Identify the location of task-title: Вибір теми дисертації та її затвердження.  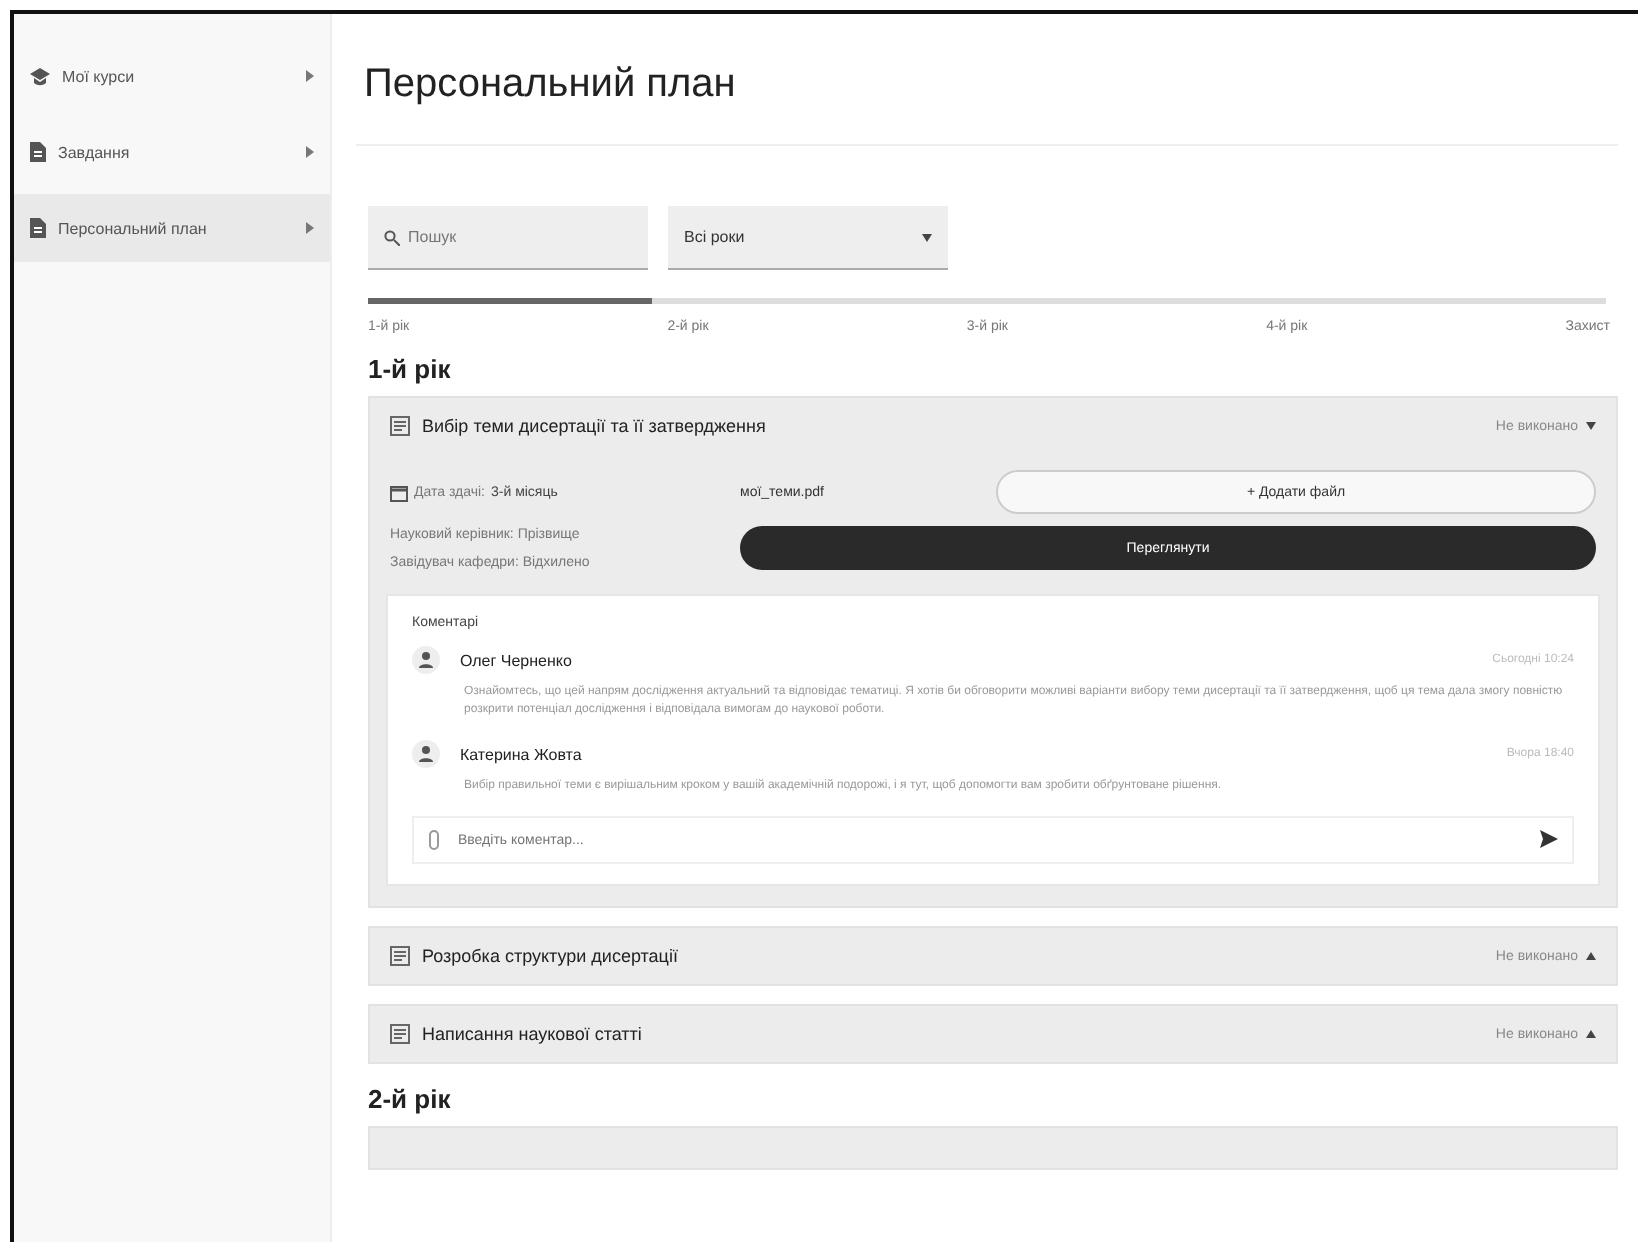
(595, 426).